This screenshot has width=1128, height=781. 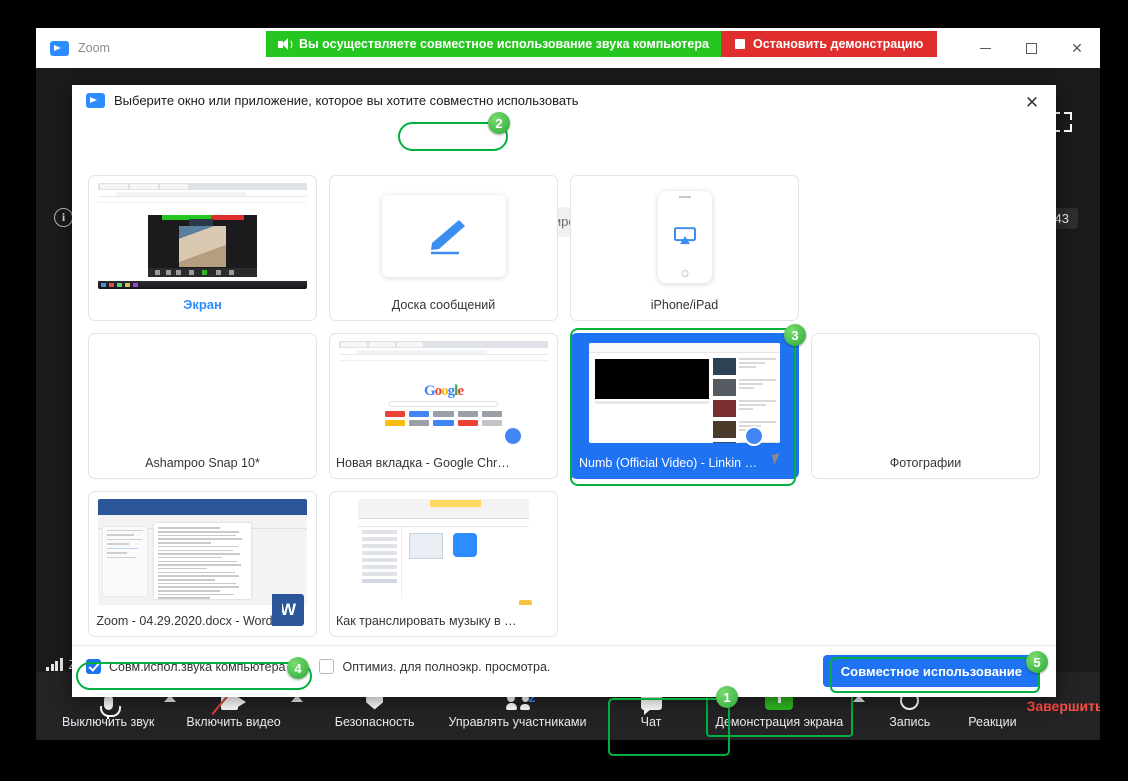 I want to click on record-label: Запись, so click(x=910, y=721).